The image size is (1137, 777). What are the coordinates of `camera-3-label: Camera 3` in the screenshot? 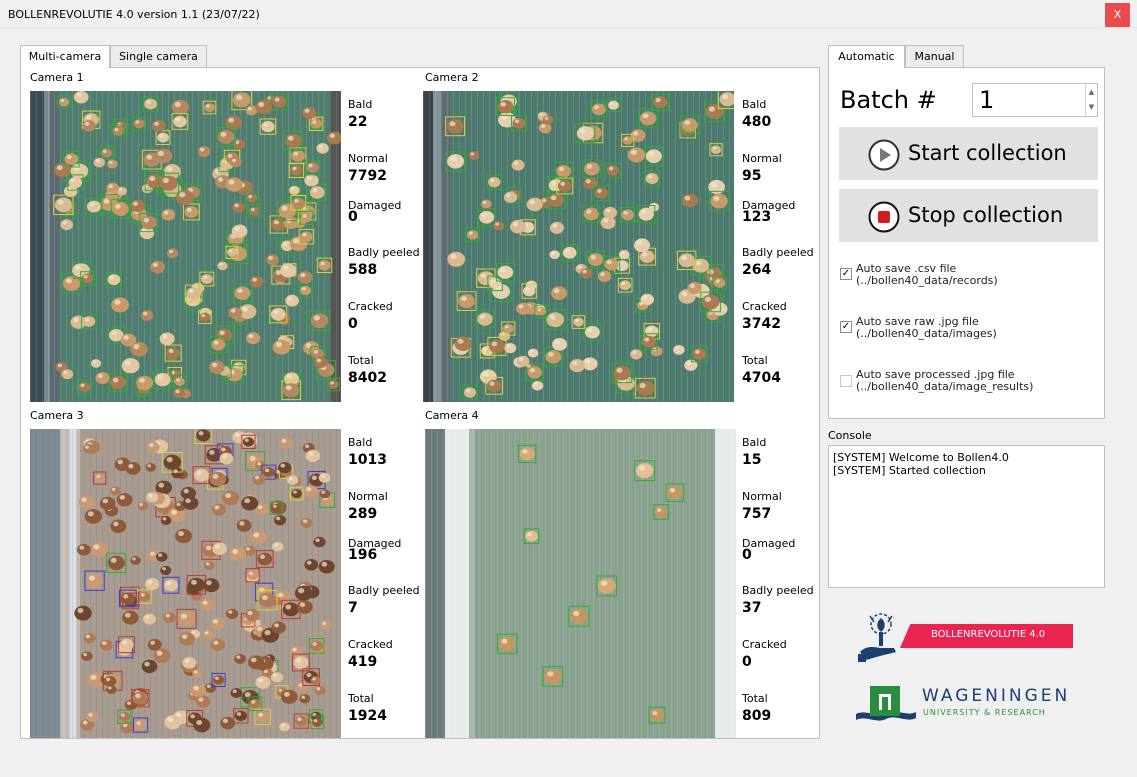 It's located at (57, 415).